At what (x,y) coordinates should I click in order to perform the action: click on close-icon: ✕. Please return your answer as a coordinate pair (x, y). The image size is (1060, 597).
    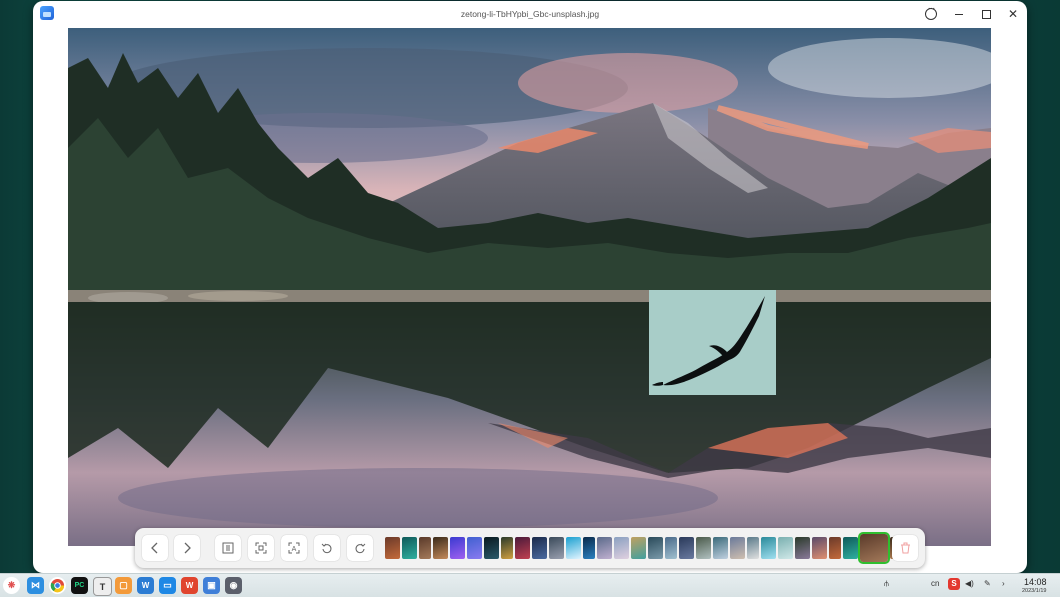
    Looking at the image, I should click on (1013, 14).